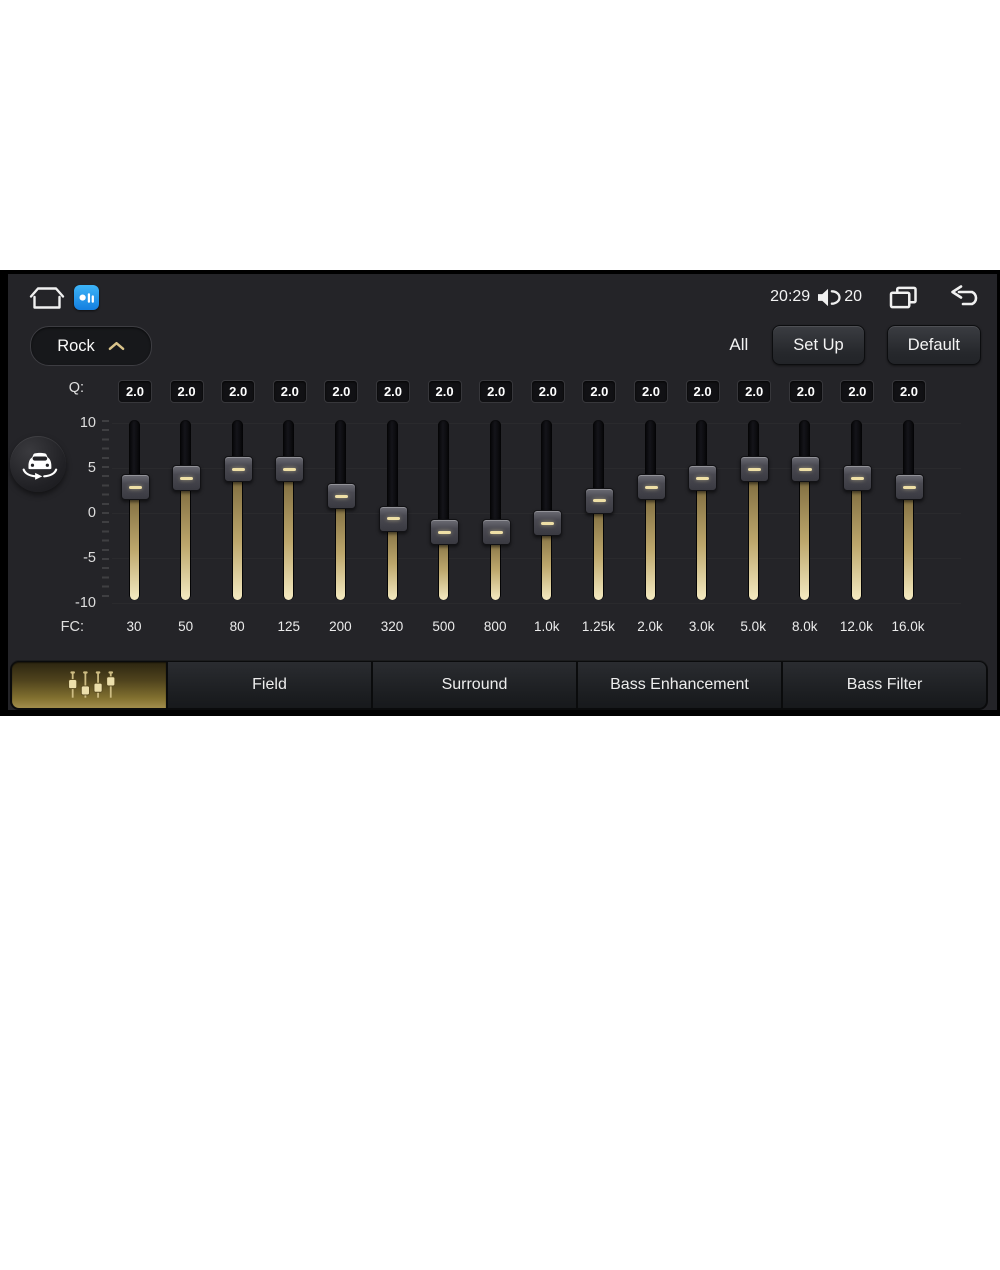  I want to click on db-scale-label: -10, so click(85, 603).